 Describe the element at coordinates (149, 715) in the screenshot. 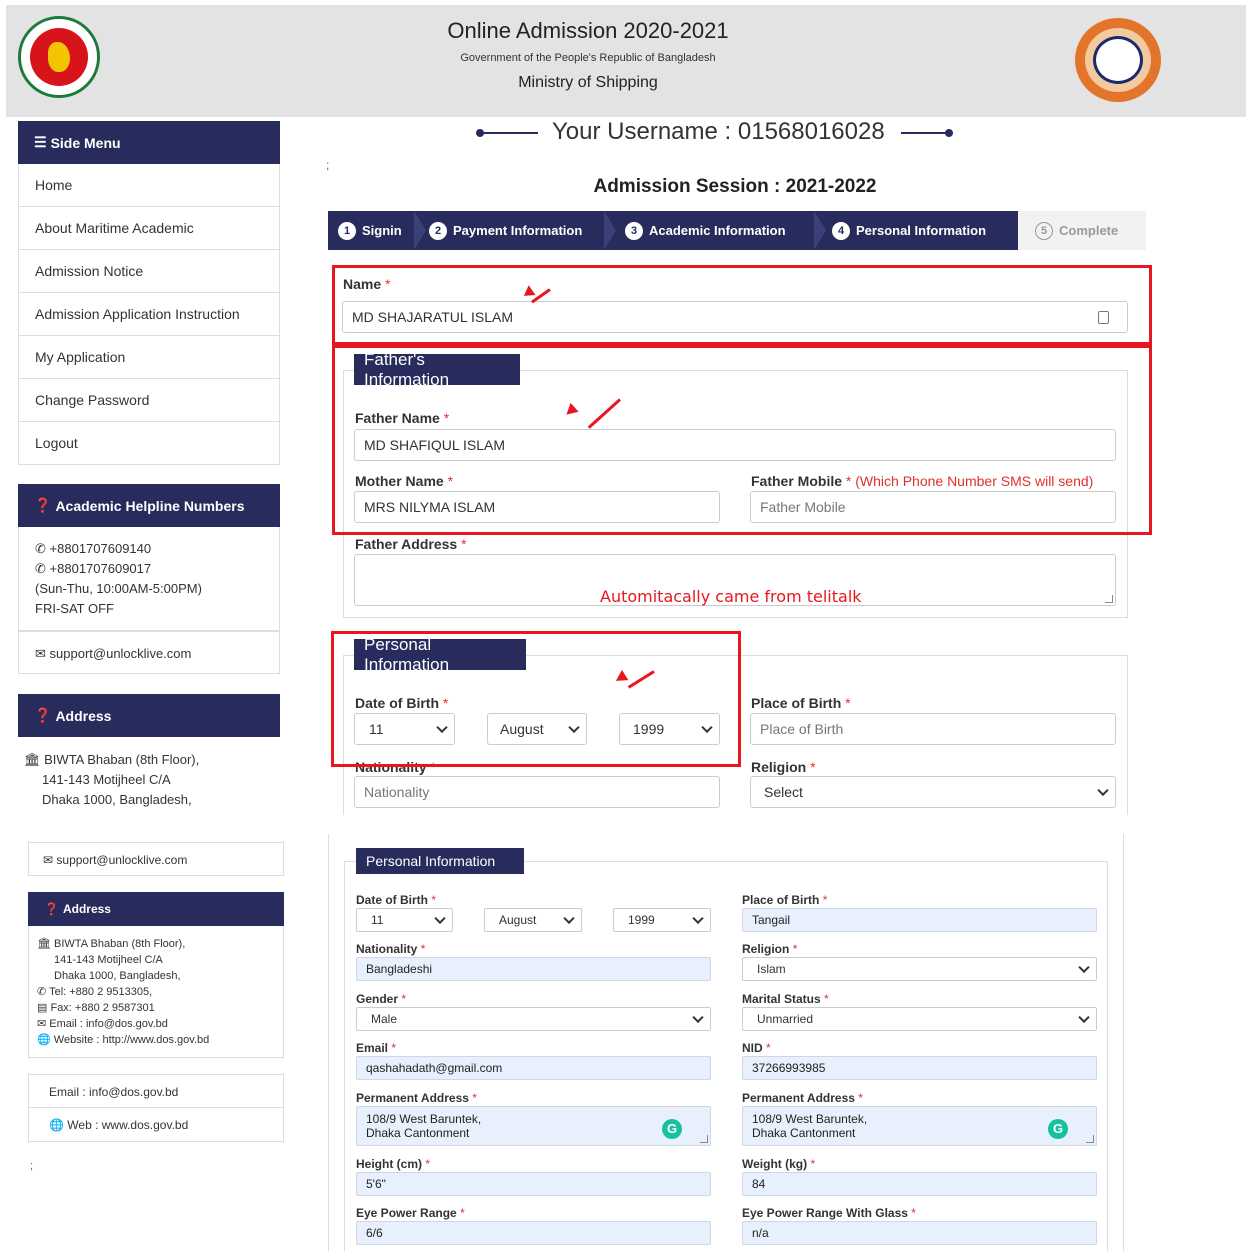

I see `address-header: ❓ Address` at that location.